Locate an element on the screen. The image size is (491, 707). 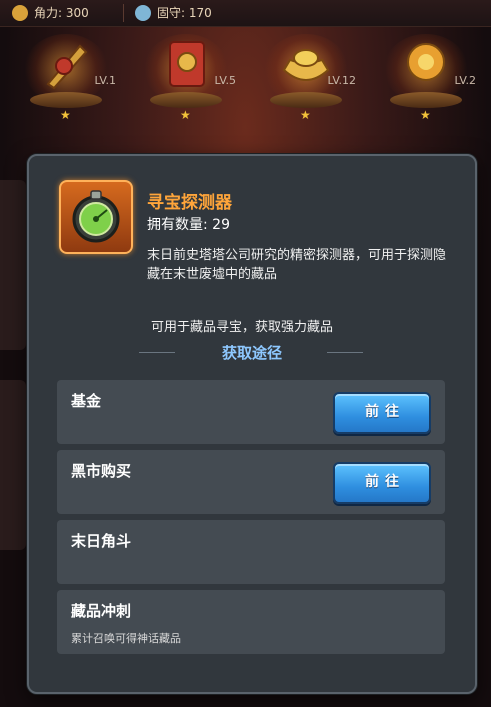
gold-ingot-icon is located at coordinates (306, 65).